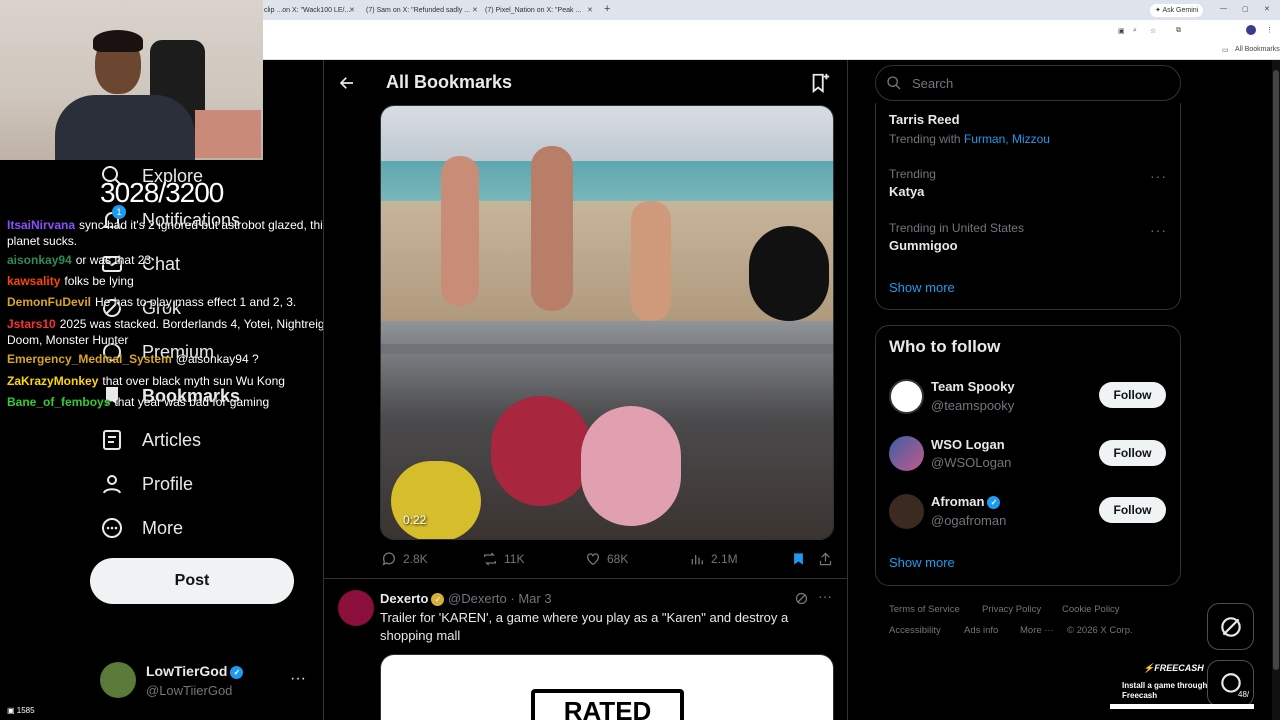 Image resolution: width=1280 pixels, height=720 pixels. Describe the element at coordinates (968, 444) in the screenshot. I see `follow-account-name: WSO Logan` at that location.